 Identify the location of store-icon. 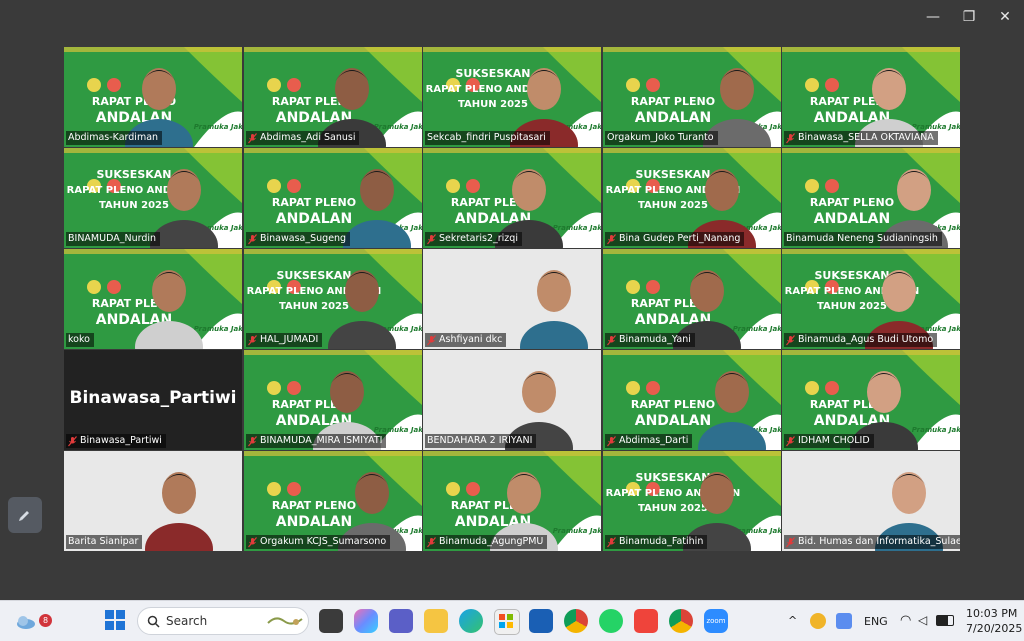
(507, 622).